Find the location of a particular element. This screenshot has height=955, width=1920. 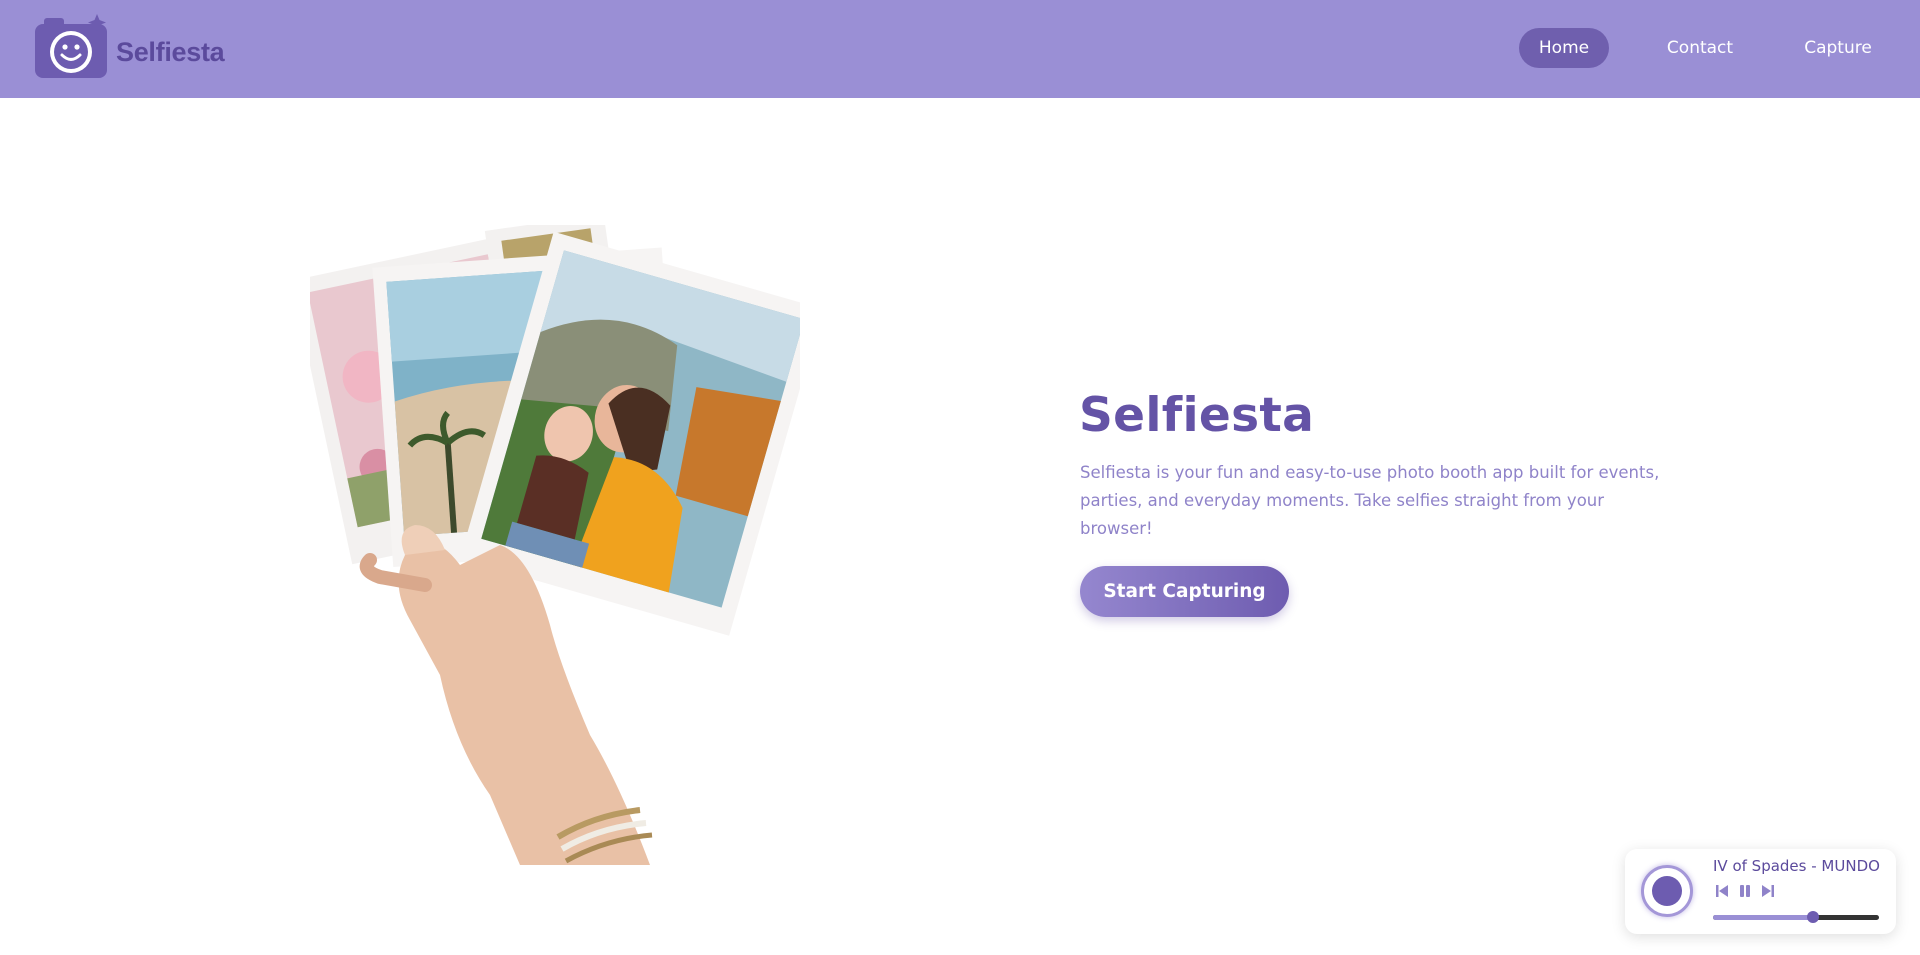

progress-slider is located at coordinates (1796, 917).